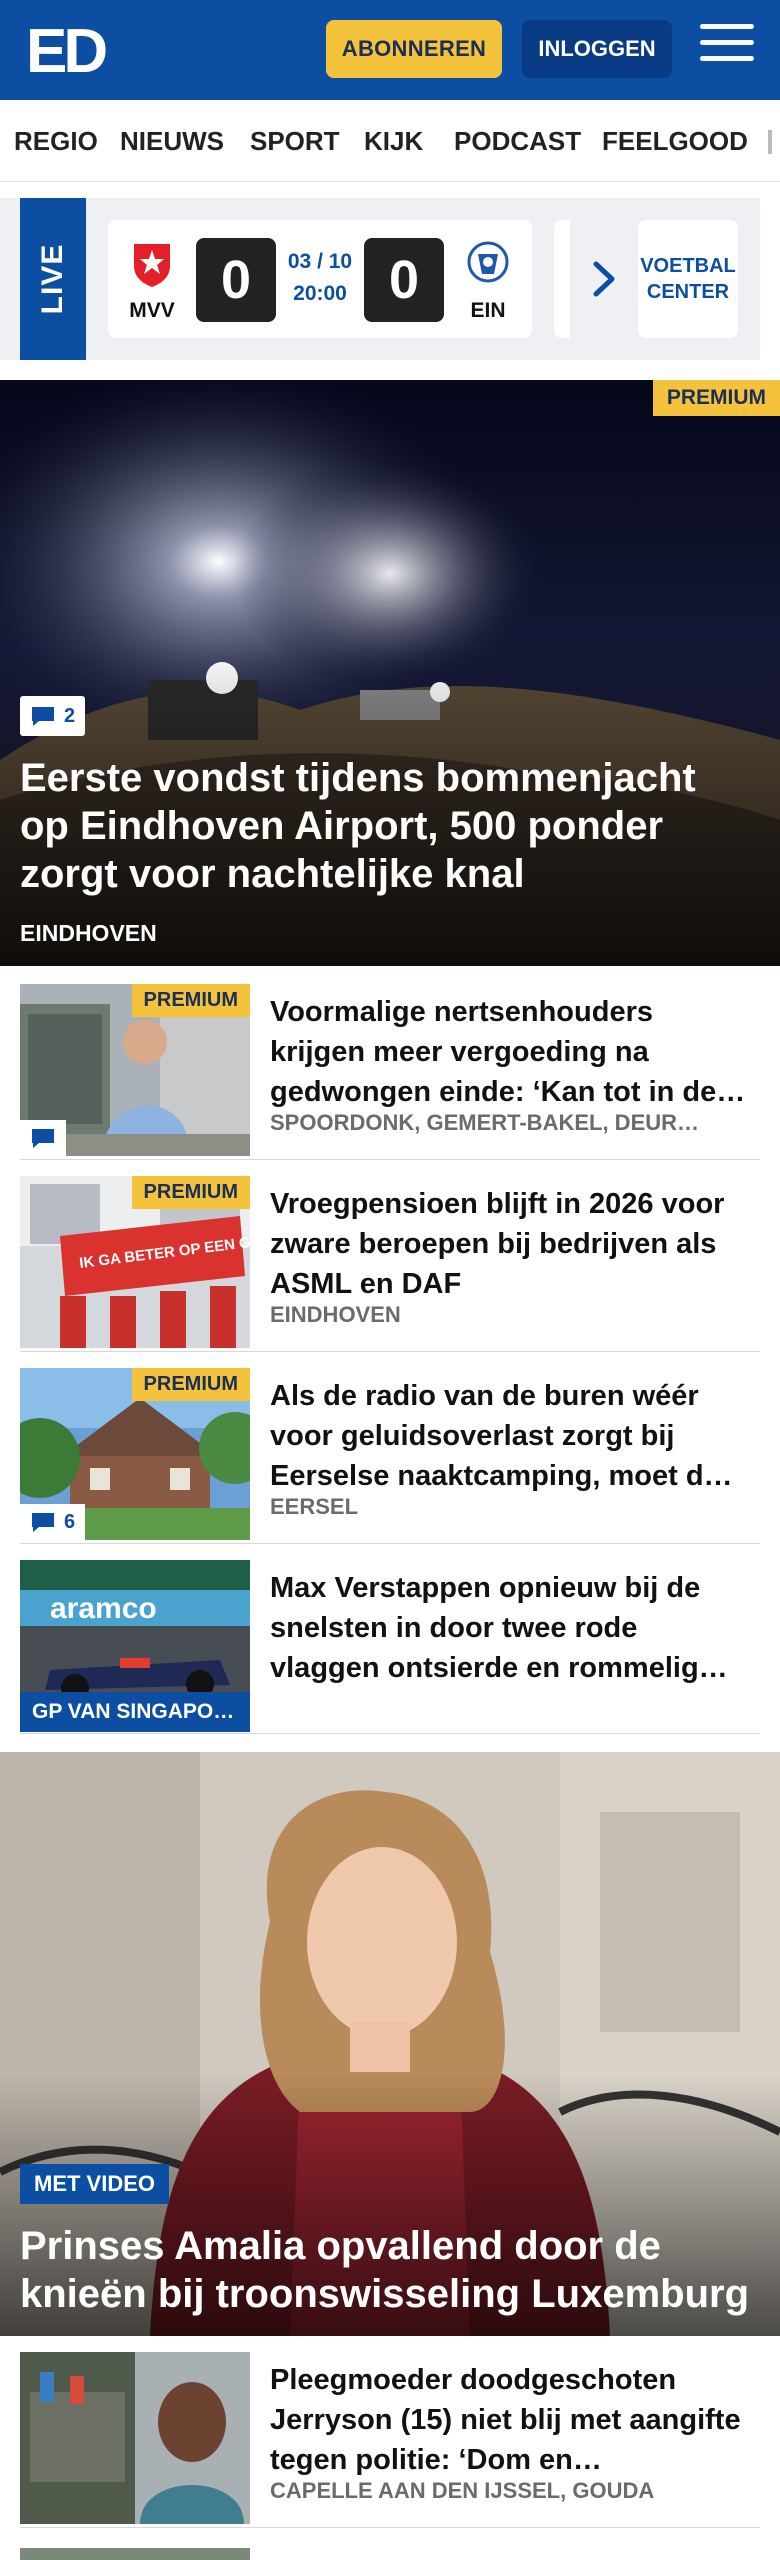 The image size is (780, 2560). Describe the element at coordinates (688, 279) in the screenshot. I see `voetbal-center-button: VOETBAL CENTER` at that location.